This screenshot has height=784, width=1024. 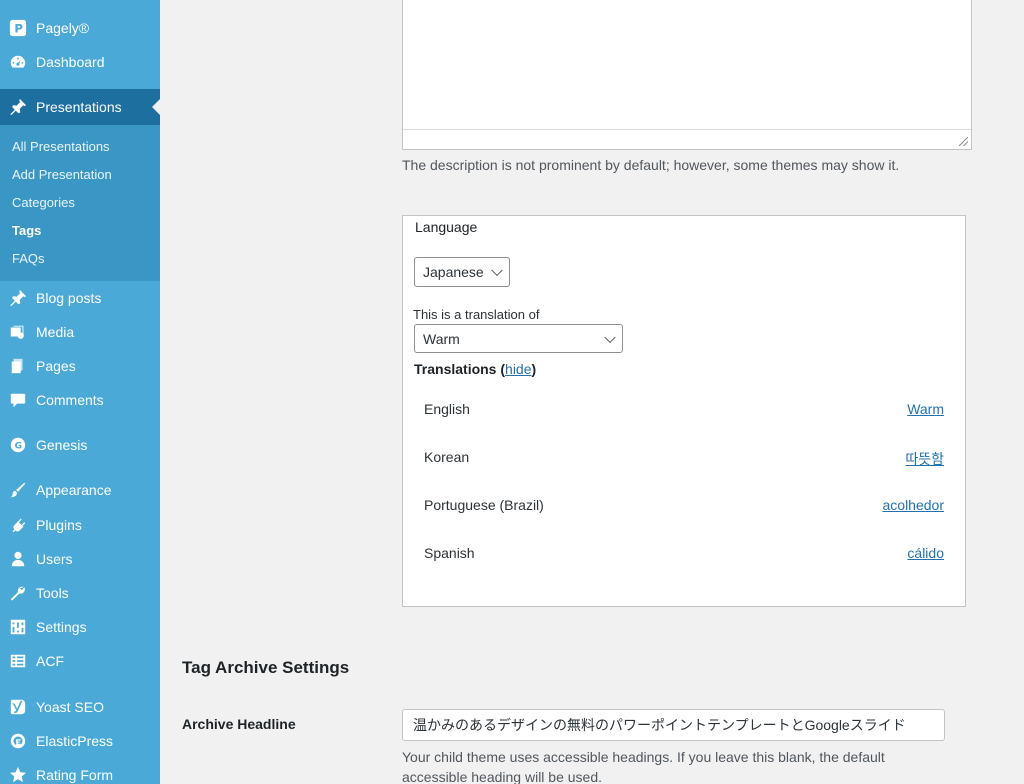 What do you see at coordinates (914, 505) in the screenshot?
I see `translation-link: acolhedor` at bounding box center [914, 505].